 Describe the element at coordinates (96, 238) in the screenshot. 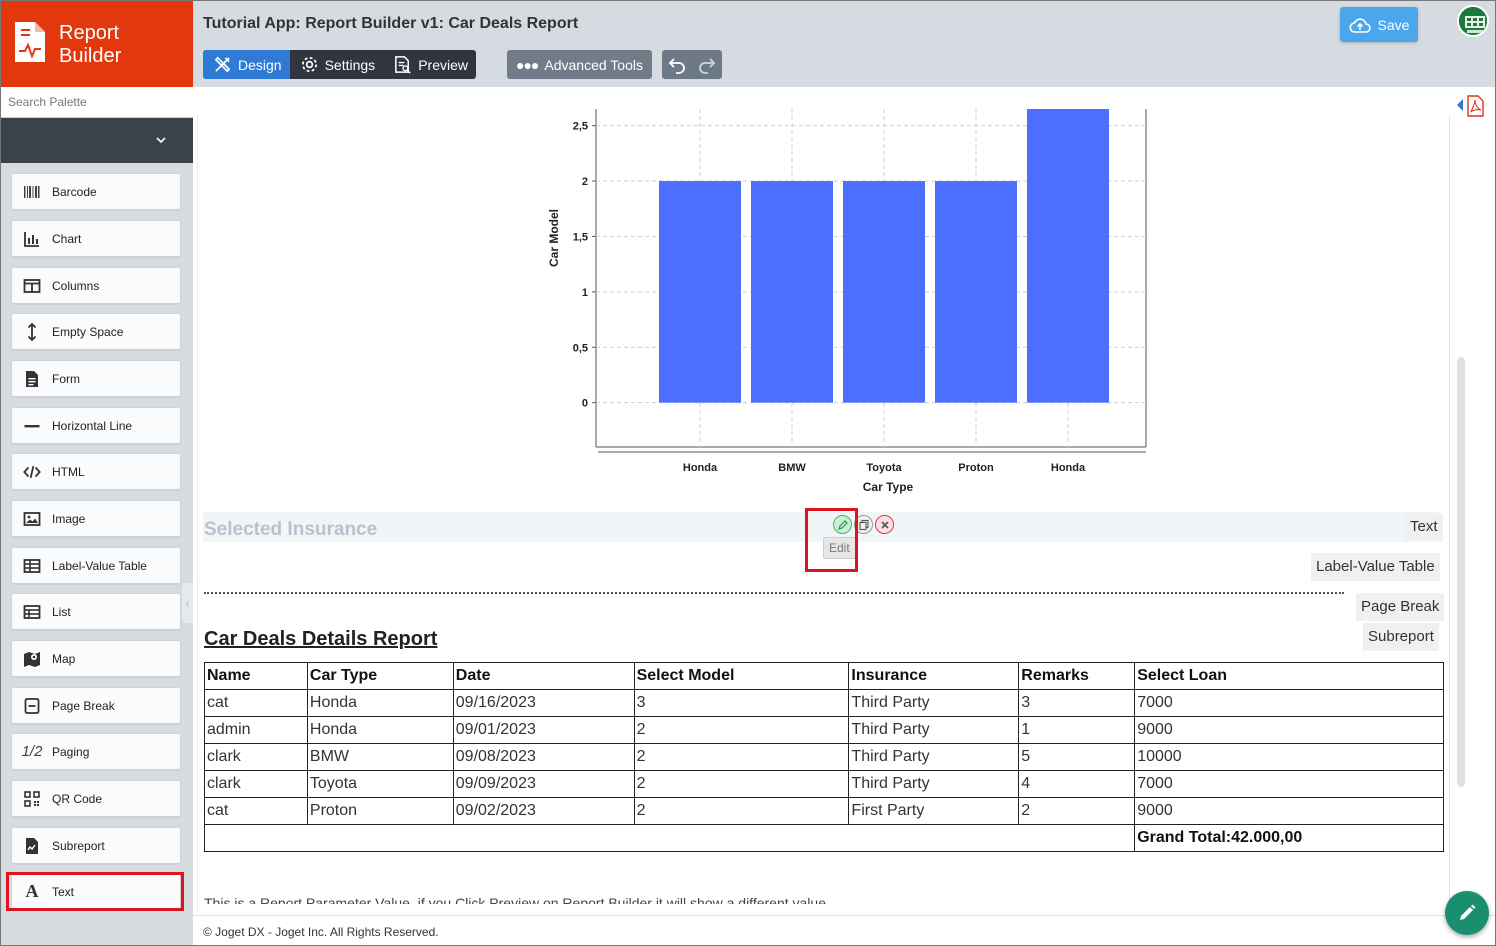

I see `palette-item-chart: Chart` at that location.